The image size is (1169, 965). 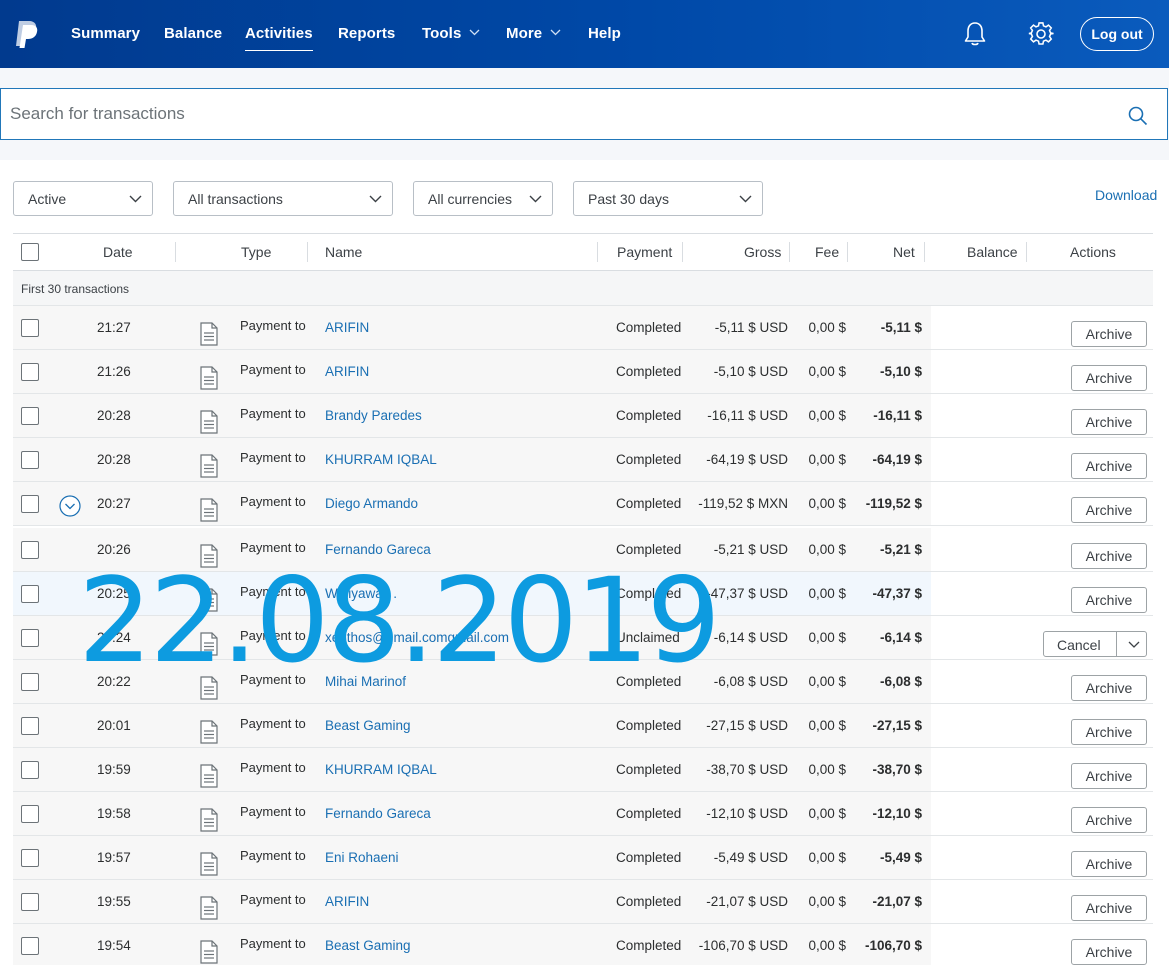 I want to click on header-net: Net, so click(x=904, y=252).